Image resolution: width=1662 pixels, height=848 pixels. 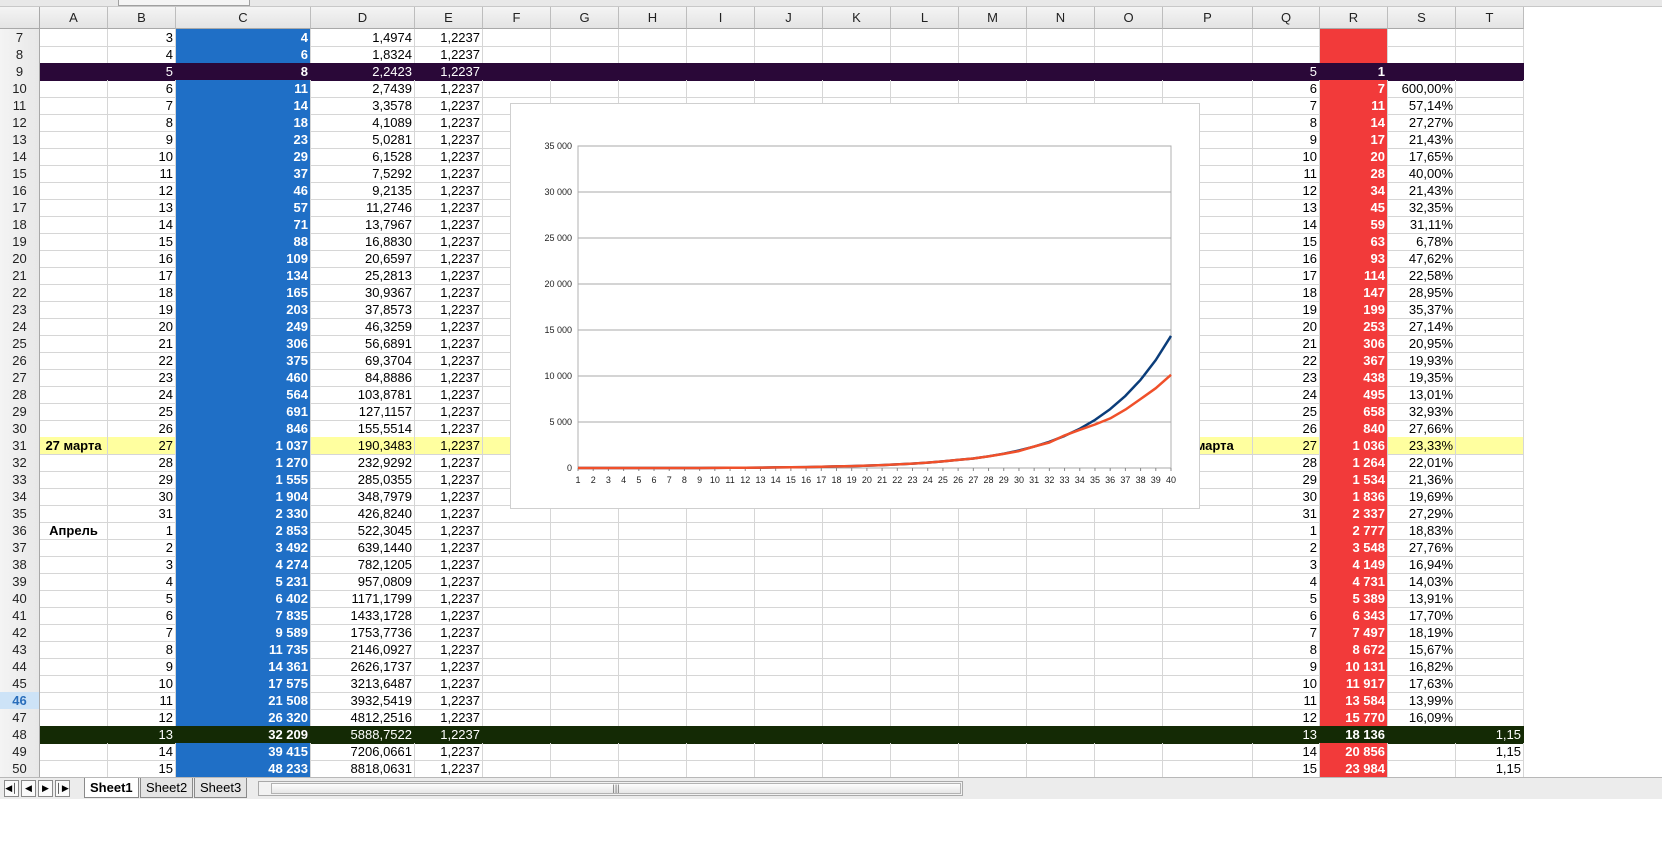 What do you see at coordinates (1422, 395) in the screenshot?
I see `cell-s: 13,01%` at bounding box center [1422, 395].